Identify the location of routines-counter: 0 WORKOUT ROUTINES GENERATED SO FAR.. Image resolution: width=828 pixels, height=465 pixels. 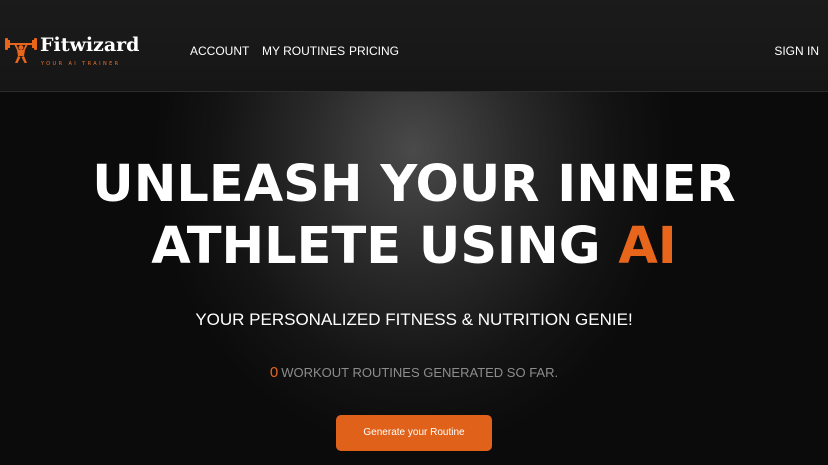
(414, 372).